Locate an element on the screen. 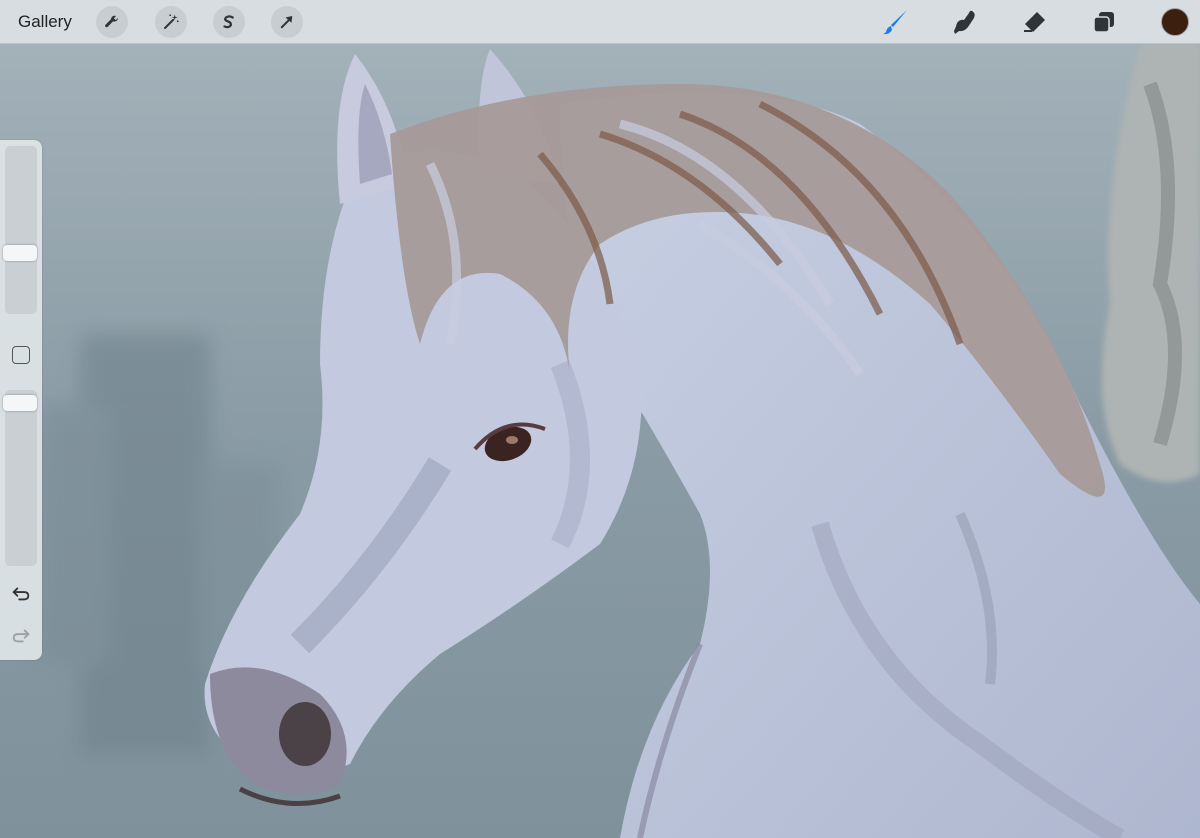 The image size is (1200, 838). square-modify-icon is located at coordinates (21, 355).